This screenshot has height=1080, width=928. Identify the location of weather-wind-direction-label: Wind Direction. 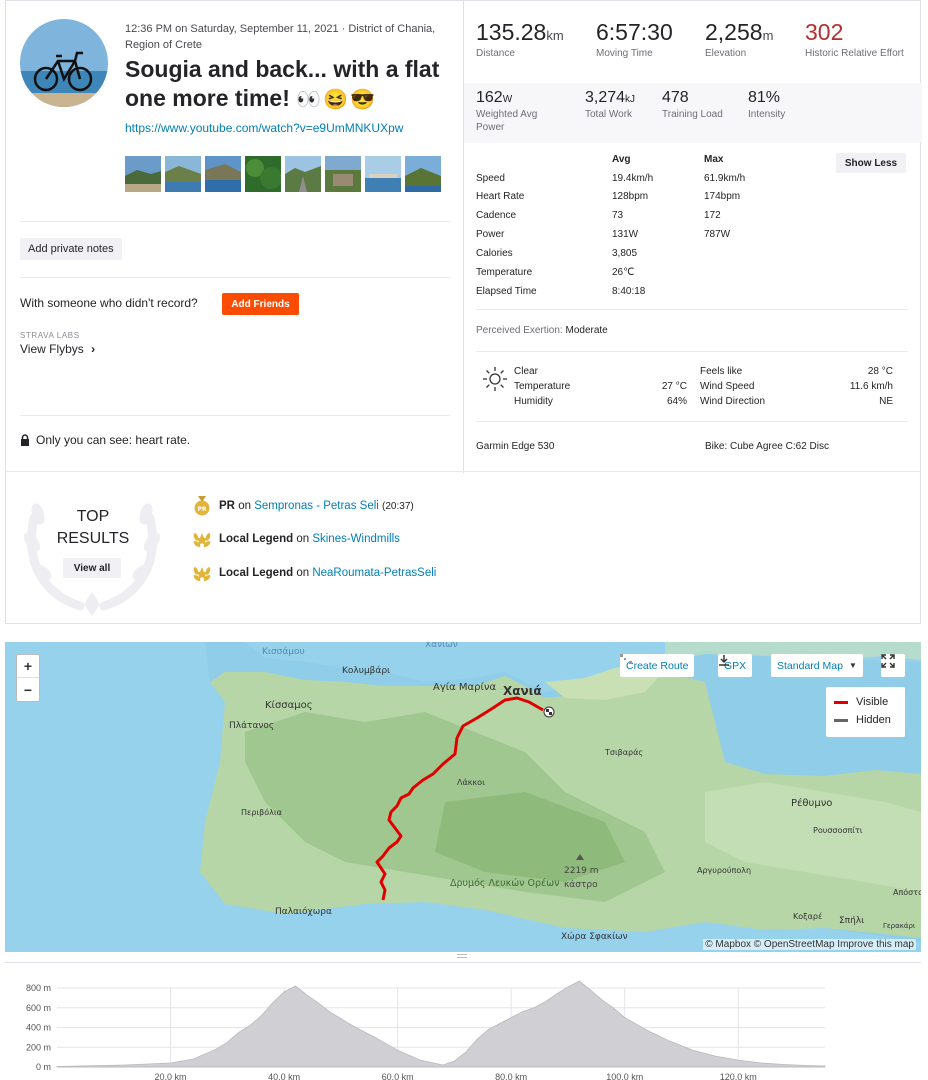
(733, 401).